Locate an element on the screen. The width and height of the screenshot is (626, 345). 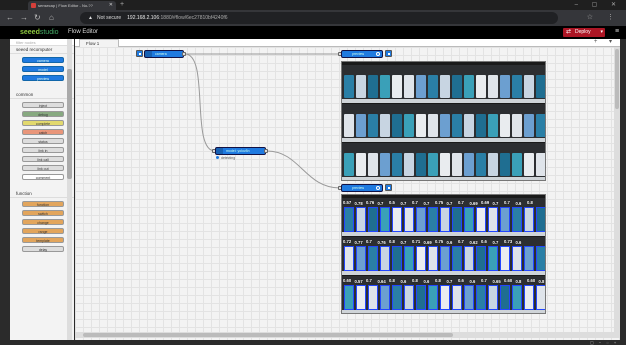
palette-node: preview is located at coordinates (43, 78).